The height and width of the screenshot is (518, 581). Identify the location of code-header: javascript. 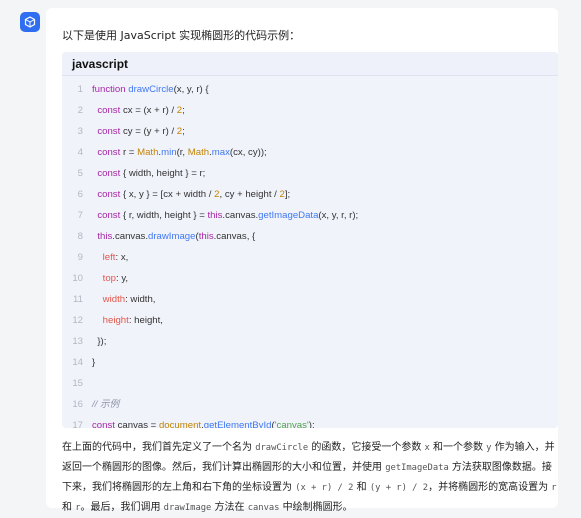
(310, 64).